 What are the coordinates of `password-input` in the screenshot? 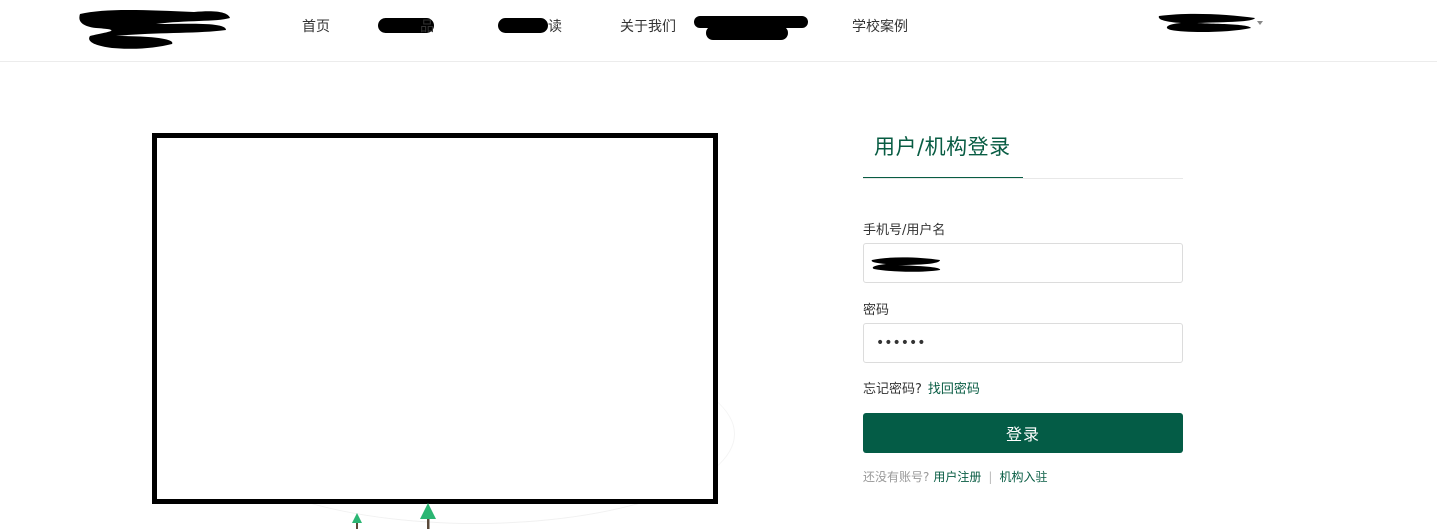 It's located at (1023, 343).